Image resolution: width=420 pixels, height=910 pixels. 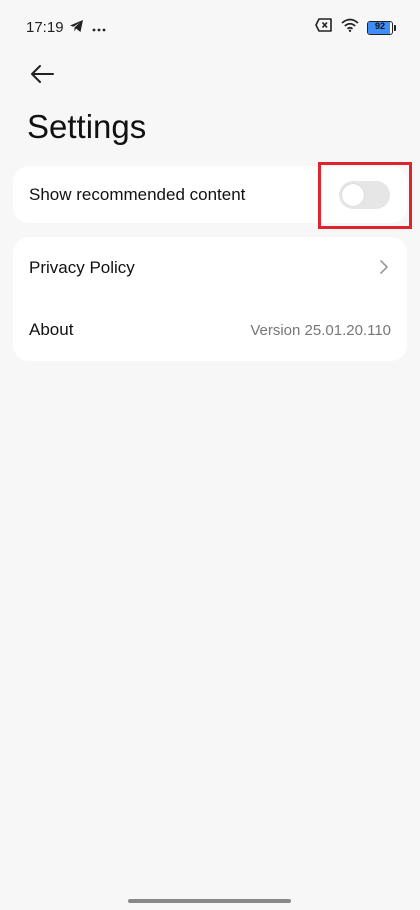 I want to click on telegram-icon, so click(x=76, y=28).